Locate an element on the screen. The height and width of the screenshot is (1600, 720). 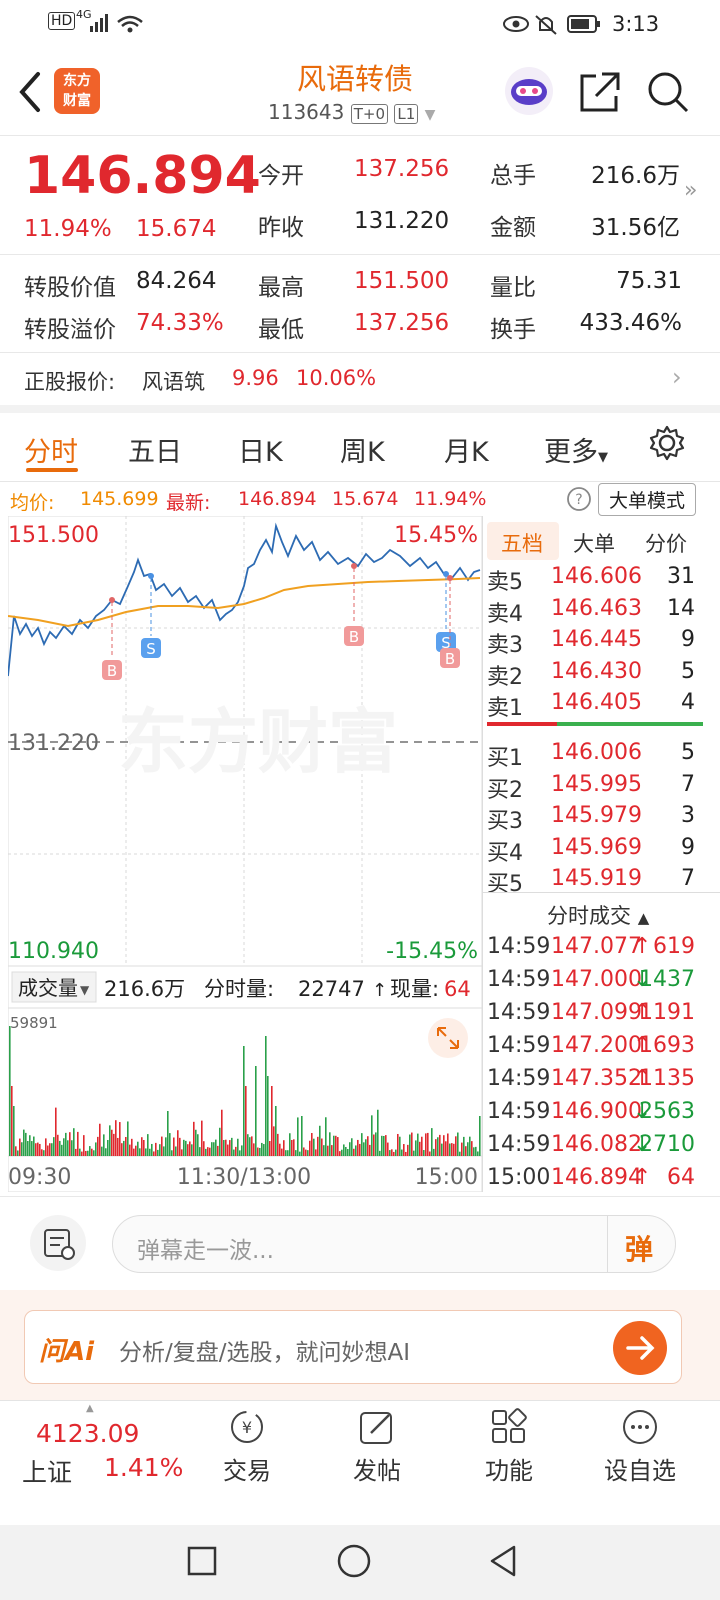
security-code-selector: 113643 T+0 L1 ▼ is located at coordinates (351, 112).